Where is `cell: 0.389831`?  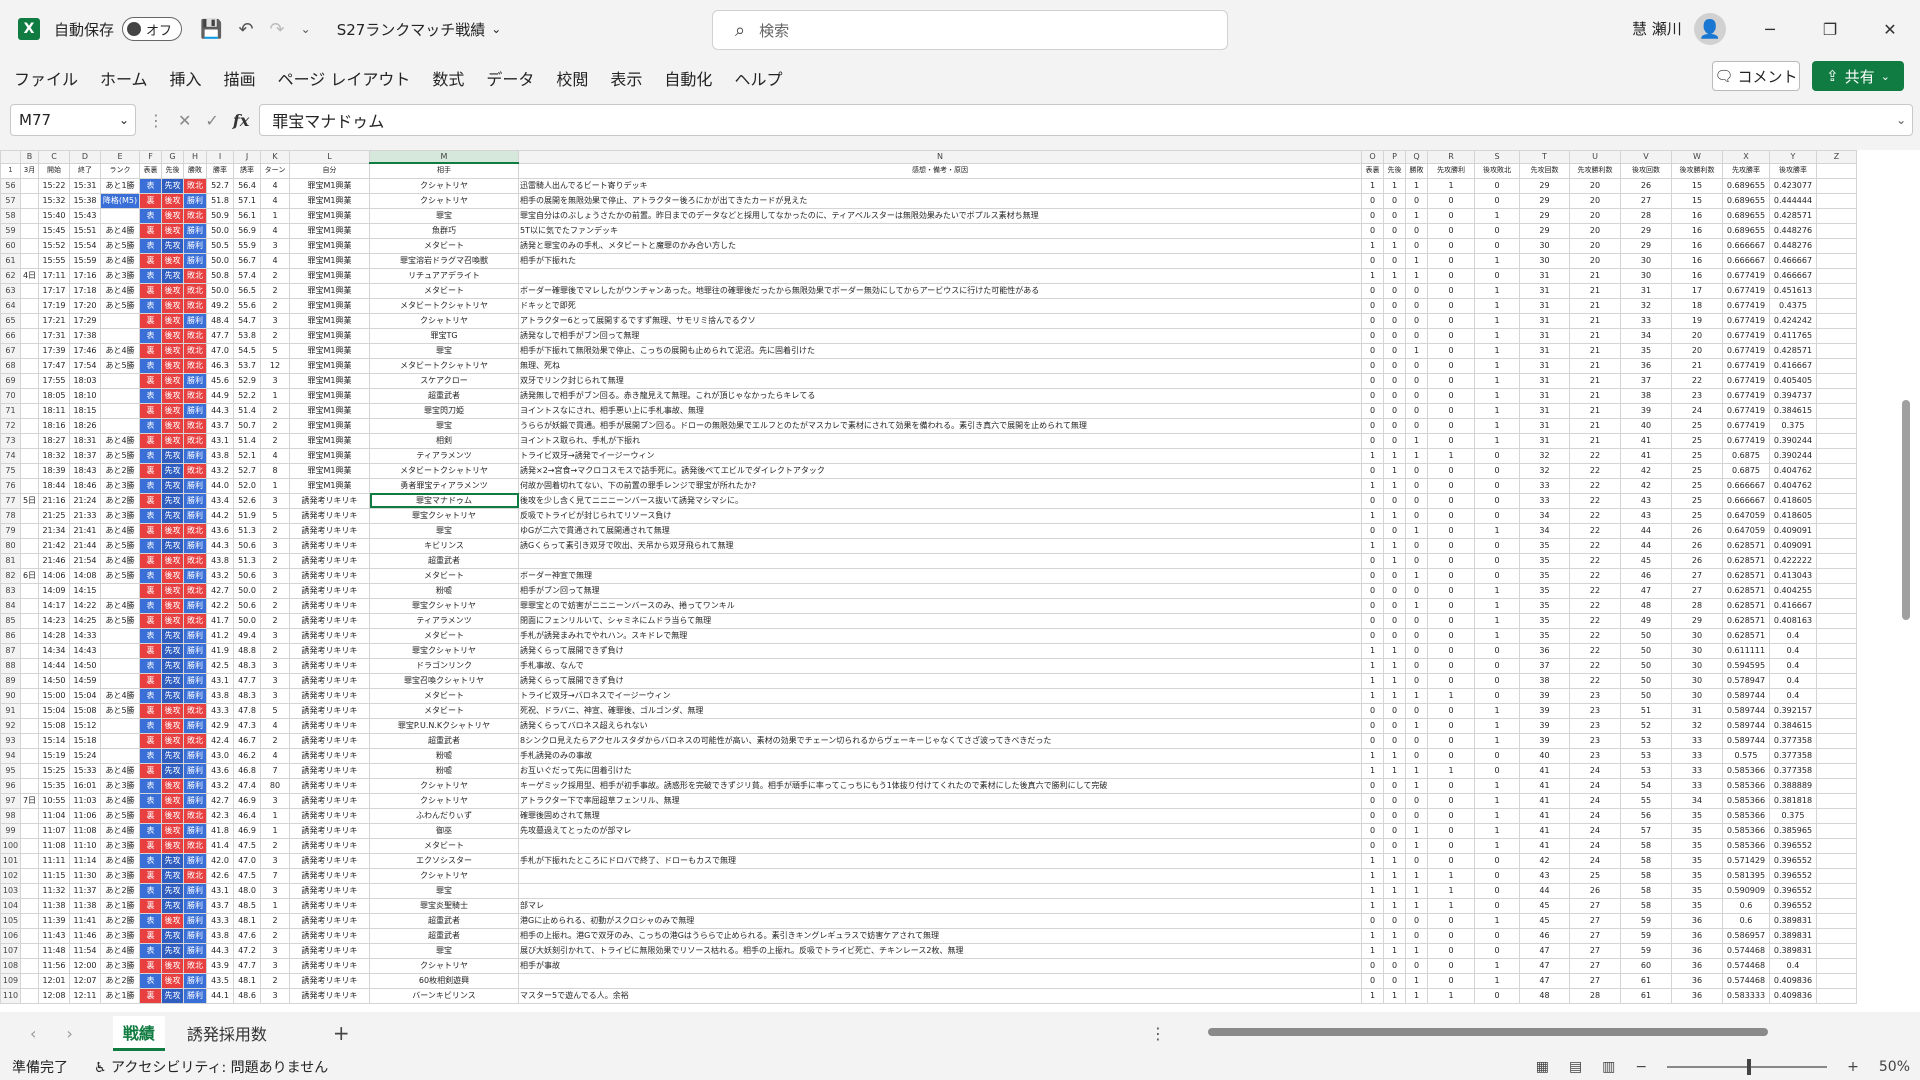 cell: 0.389831 is located at coordinates (1793, 950).